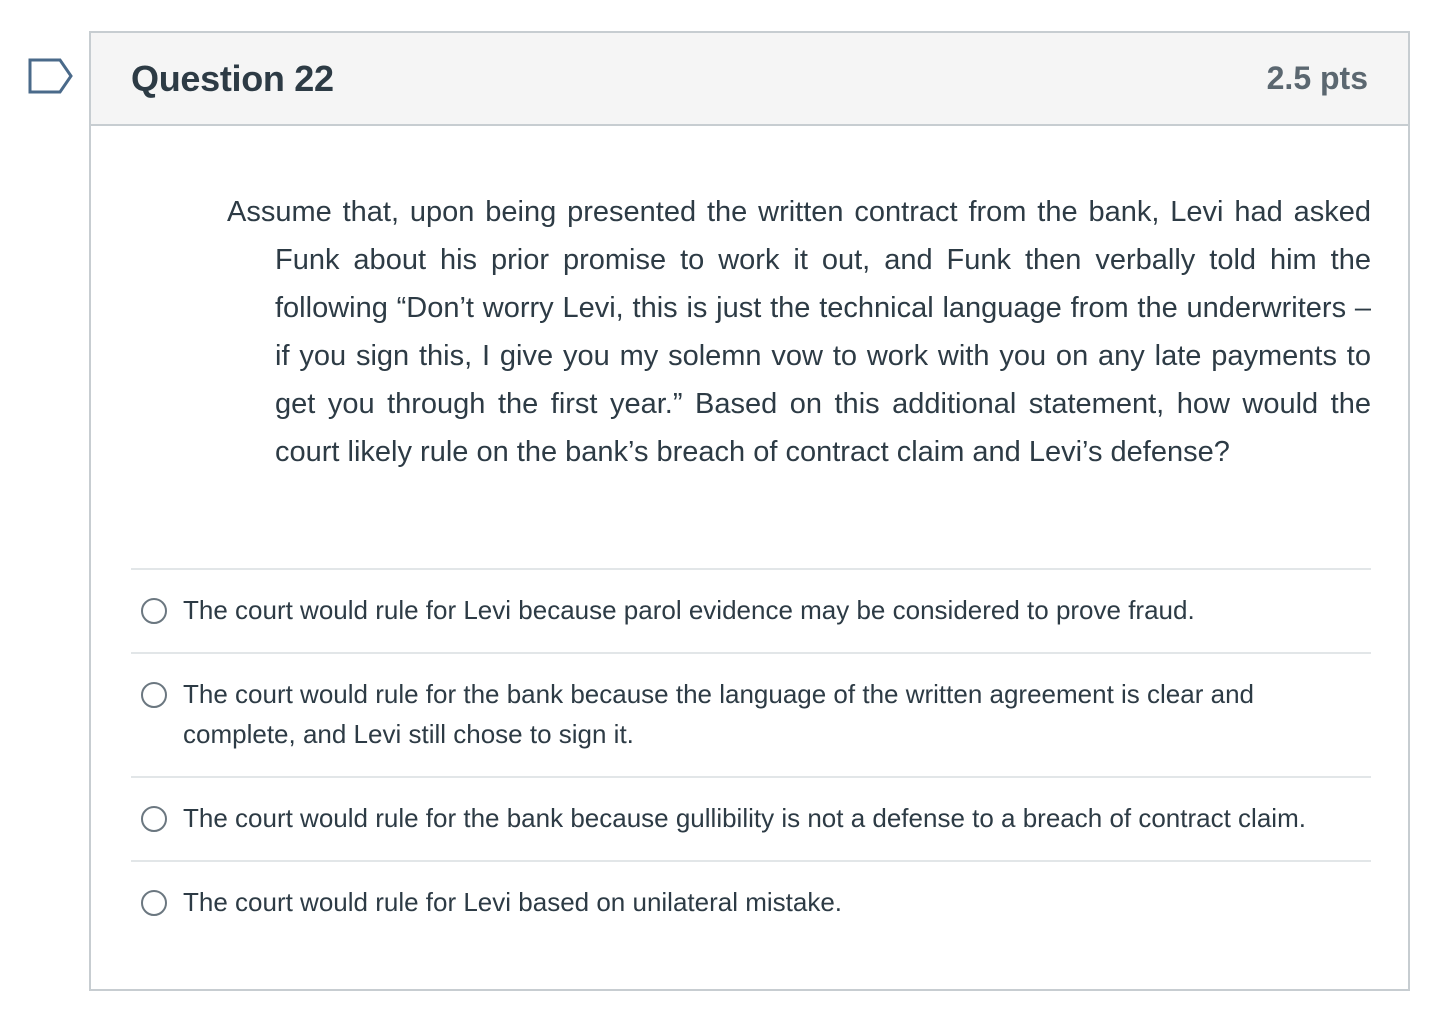 The height and width of the screenshot is (1024, 1448). What do you see at coordinates (749, 79) in the screenshot?
I see `question-header: Question 22 2.5 pts` at bounding box center [749, 79].